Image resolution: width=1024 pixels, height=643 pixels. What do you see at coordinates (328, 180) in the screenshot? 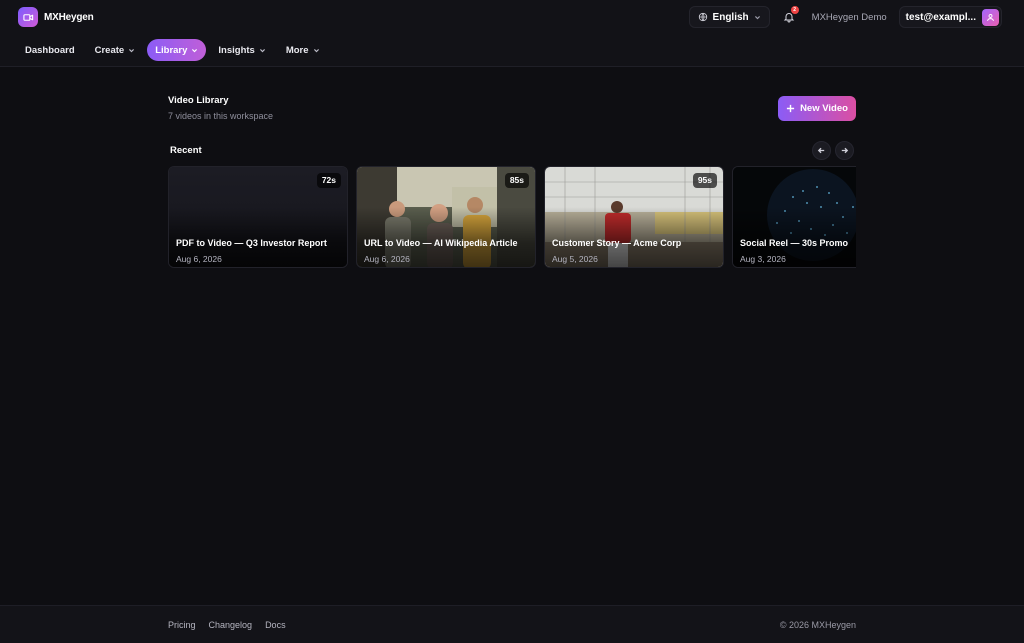
I see `duration-badge: 72s` at bounding box center [328, 180].